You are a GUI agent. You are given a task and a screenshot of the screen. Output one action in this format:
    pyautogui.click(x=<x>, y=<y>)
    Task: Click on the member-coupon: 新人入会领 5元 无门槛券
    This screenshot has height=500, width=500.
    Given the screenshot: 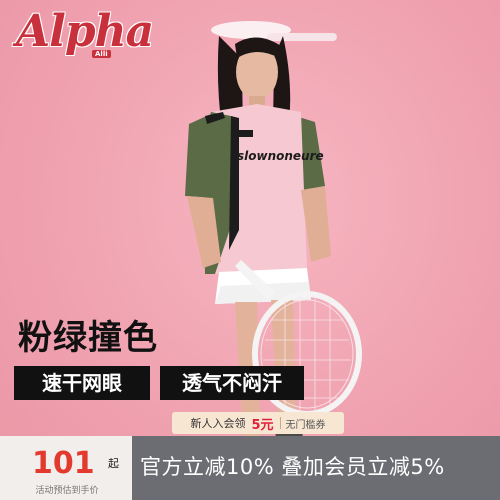 What is the action you would take?
    pyautogui.click(x=258, y=423)
    